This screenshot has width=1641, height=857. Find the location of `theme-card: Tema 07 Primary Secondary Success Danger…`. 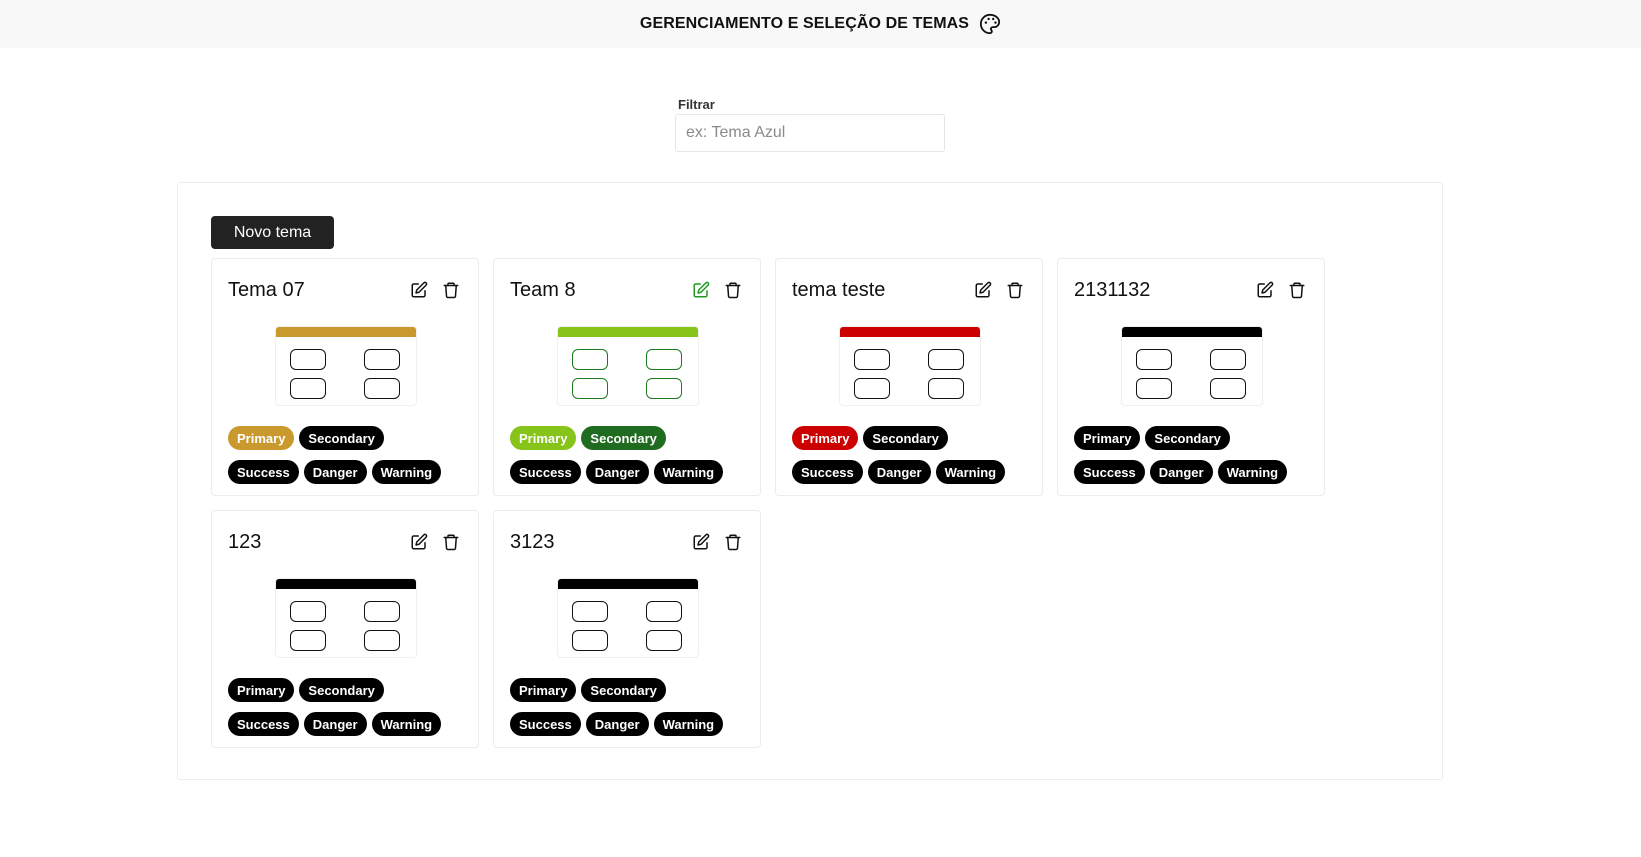

theme-card: Tema 07 Primary Secondary Success Danger… is located at coordinates (345, 377).